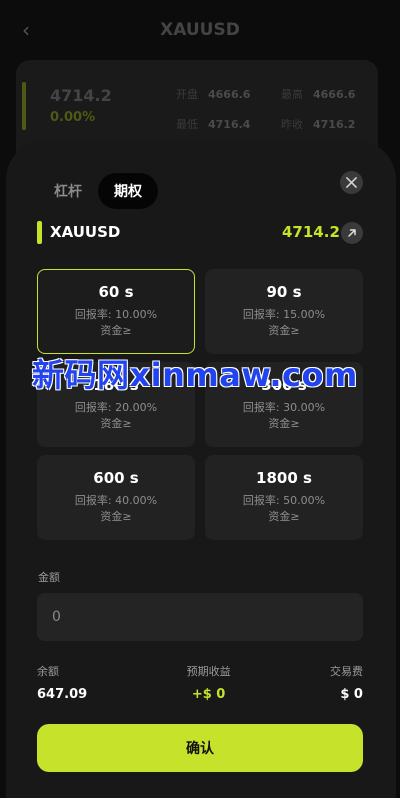 This screenshot has width=400, height=798. Describe the element at coordinates (208, 694) in the screenshot. I see `expected-profit-value: +$ 0` at that location.